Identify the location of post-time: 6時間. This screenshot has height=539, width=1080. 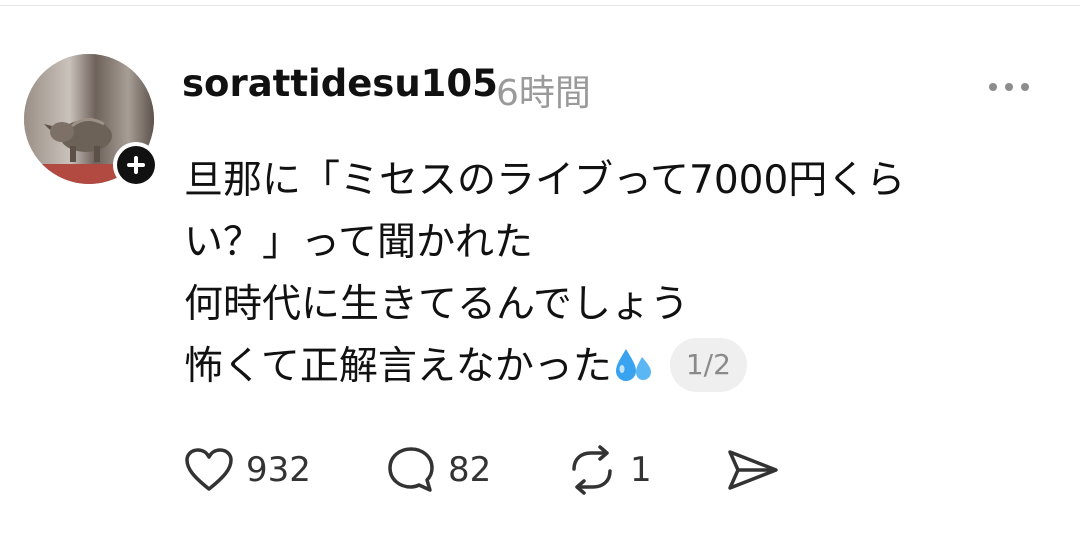
(543, 93).